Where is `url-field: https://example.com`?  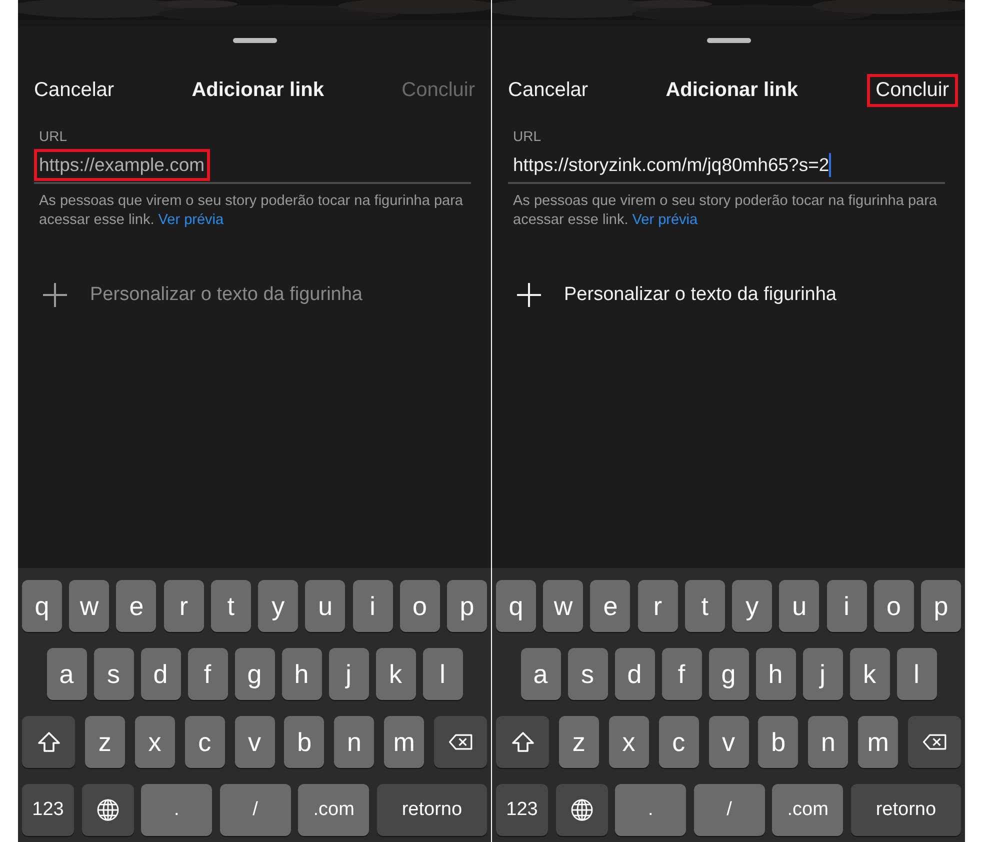
url-field: https://example.com is located at coordinates (252, 166).